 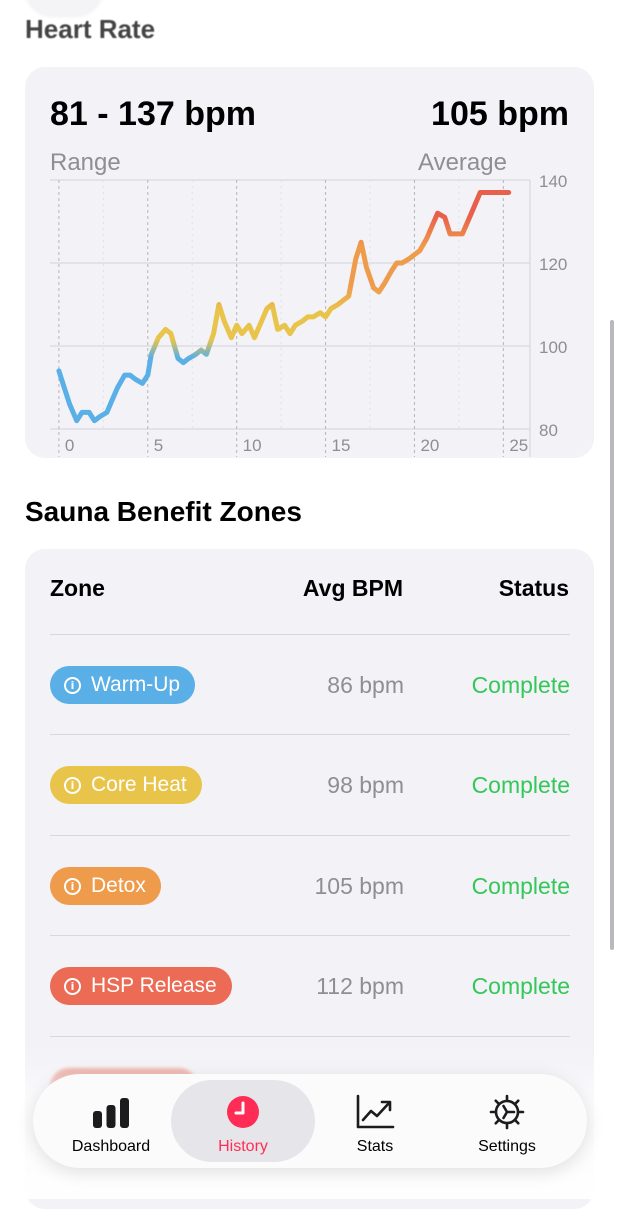 What do you see at coordinates (507, 1146) in the screenshot?
I see `tab-settings-label: Settings` at bounding box center [507, 1146].